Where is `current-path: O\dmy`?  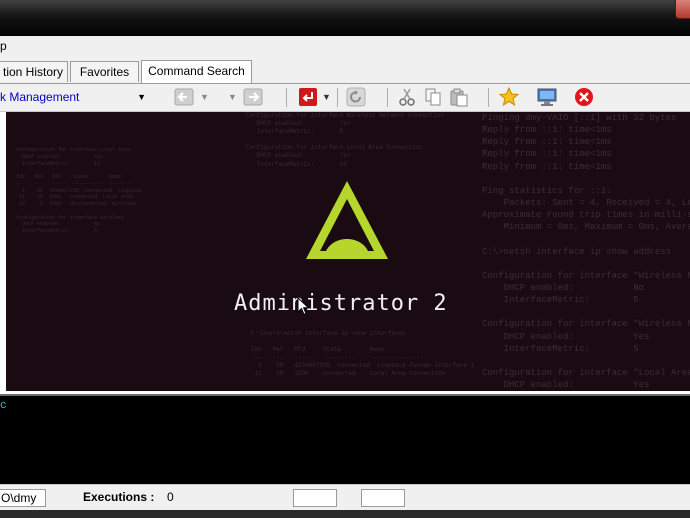
current-path: O\dmy is located at coordinates (23, 498).